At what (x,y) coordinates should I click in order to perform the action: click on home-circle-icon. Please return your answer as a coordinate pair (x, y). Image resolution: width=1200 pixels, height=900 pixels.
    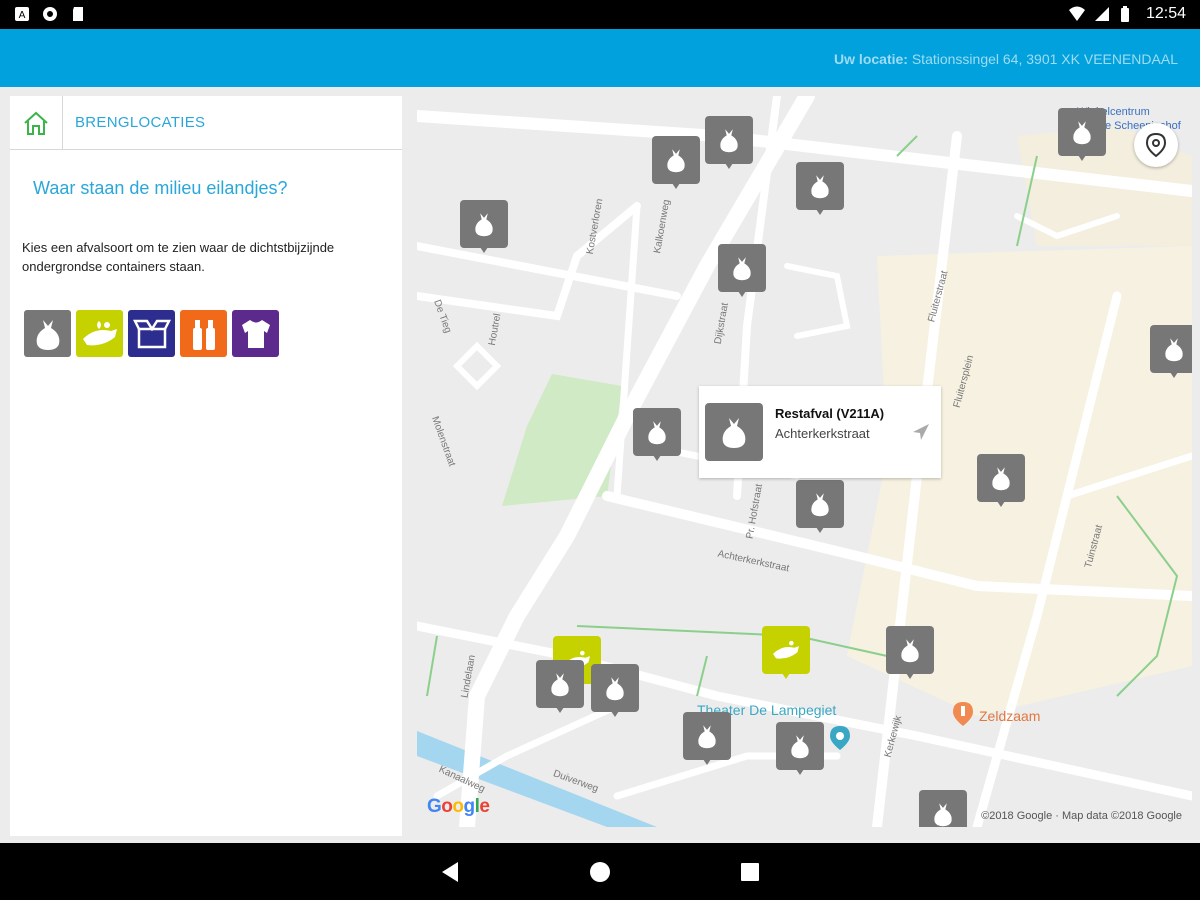
    Looking at the image, I should click on (600, 872).